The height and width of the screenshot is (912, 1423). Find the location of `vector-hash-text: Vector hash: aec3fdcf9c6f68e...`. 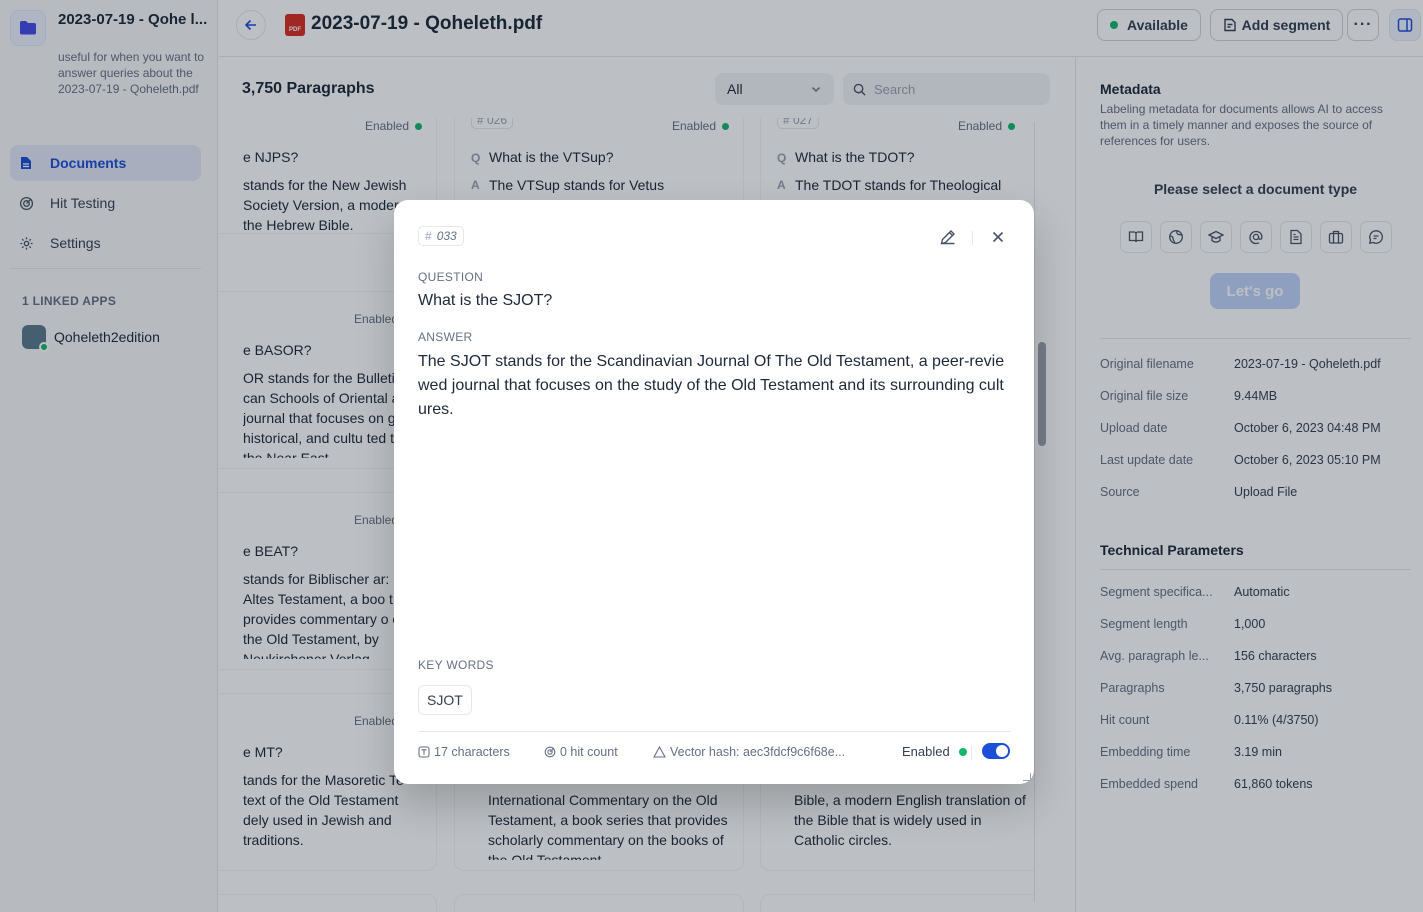

vector-hash-text: Vector hash: aec3fdcf9c6f68e... is located at coordinates (758, 752).